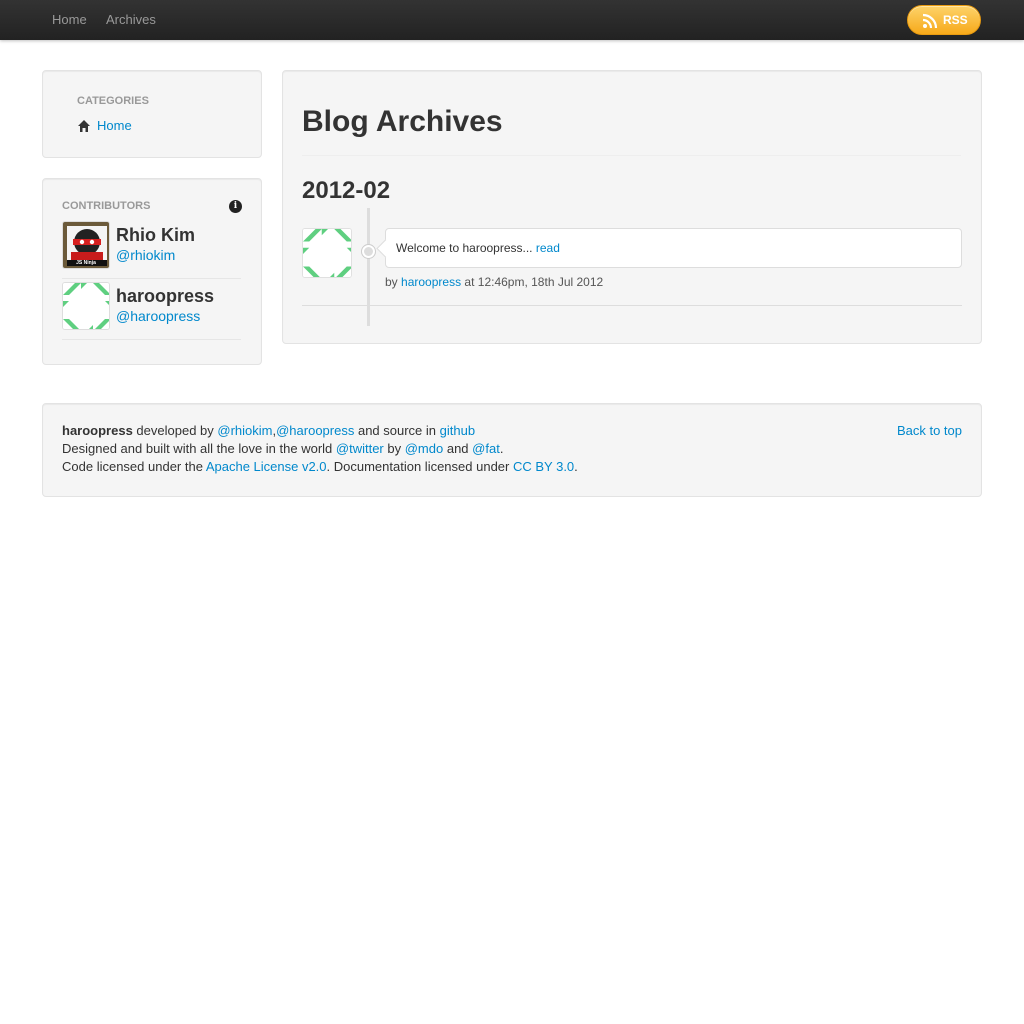 The width and height of the screenshot is (1024, 1024). What do you see at coordinates (419, 466) in the screenshot?
I see `footer-text-segment: . Documentation licensed under` at bounding box center [419, 466].